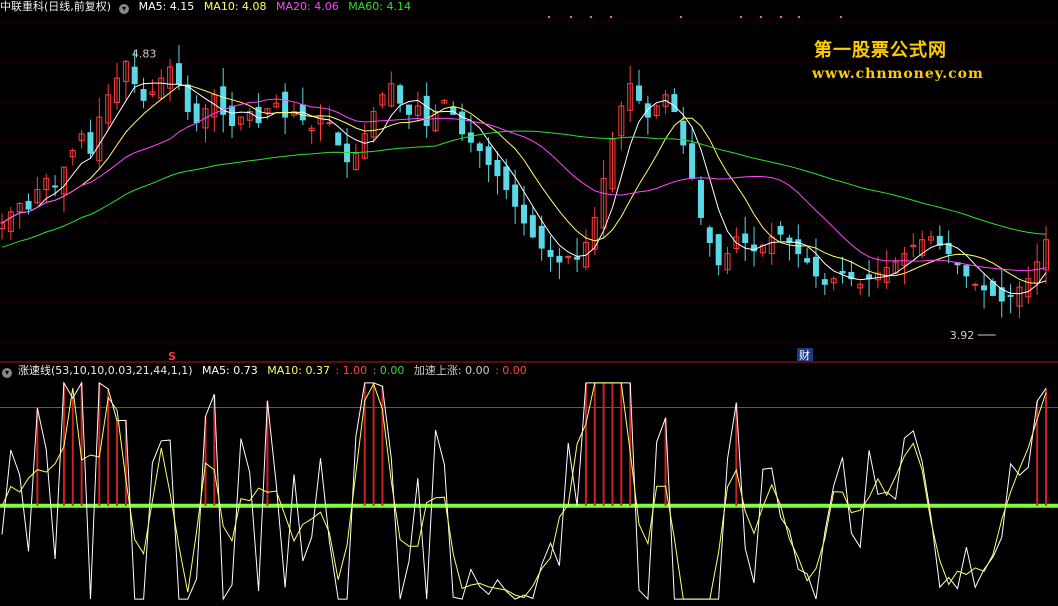 This screenshot has width=1058, height=606. Describe the element at coordinates (451, 370) in the screenshot. I see `accel-readout: 加速上涨: 0.00` at that location.